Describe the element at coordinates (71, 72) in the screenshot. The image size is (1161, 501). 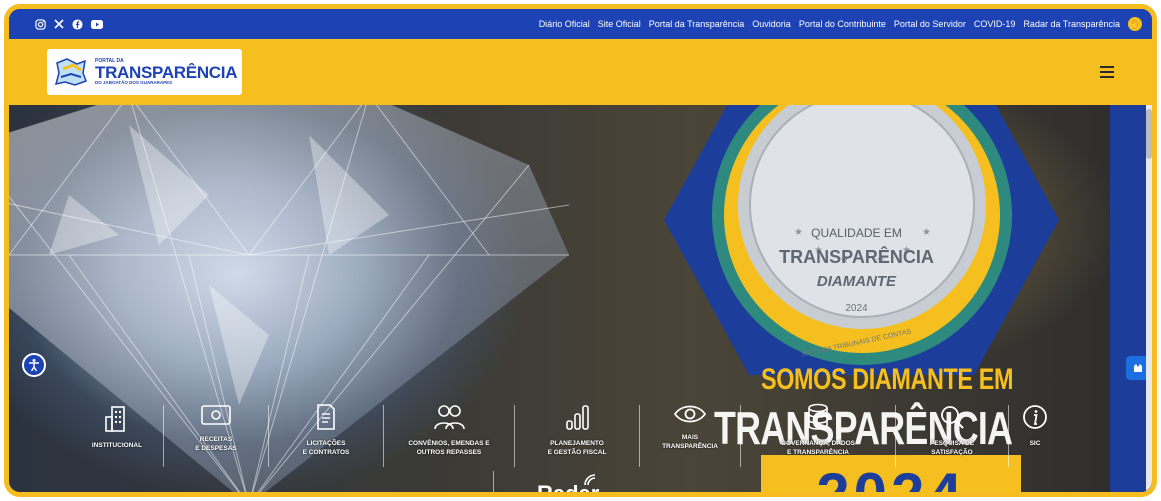
I see `logo-map-icon` at that location.